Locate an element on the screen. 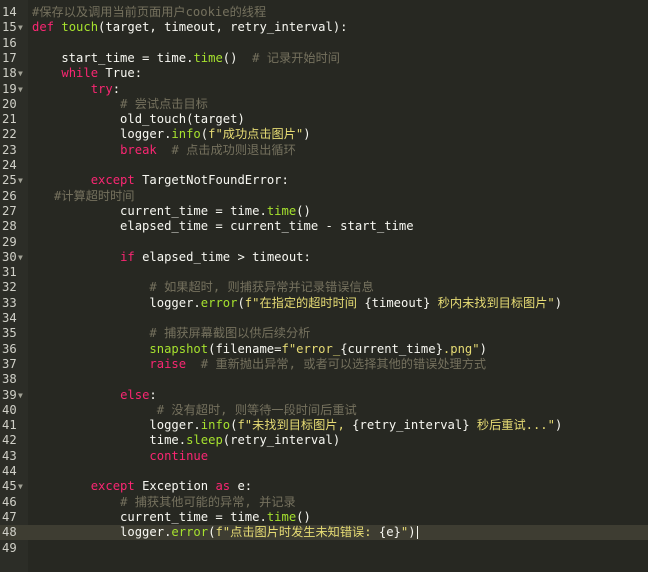 The height and width of the screenshot is (572, 648). code-text: continue is located at coordinates (120, 456).